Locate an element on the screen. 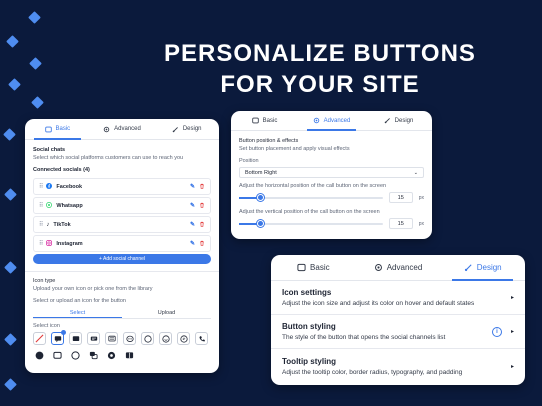 The height and width of the screenshot is (406, 542). item-title: Icon settings is located at coordinates (307, 292).